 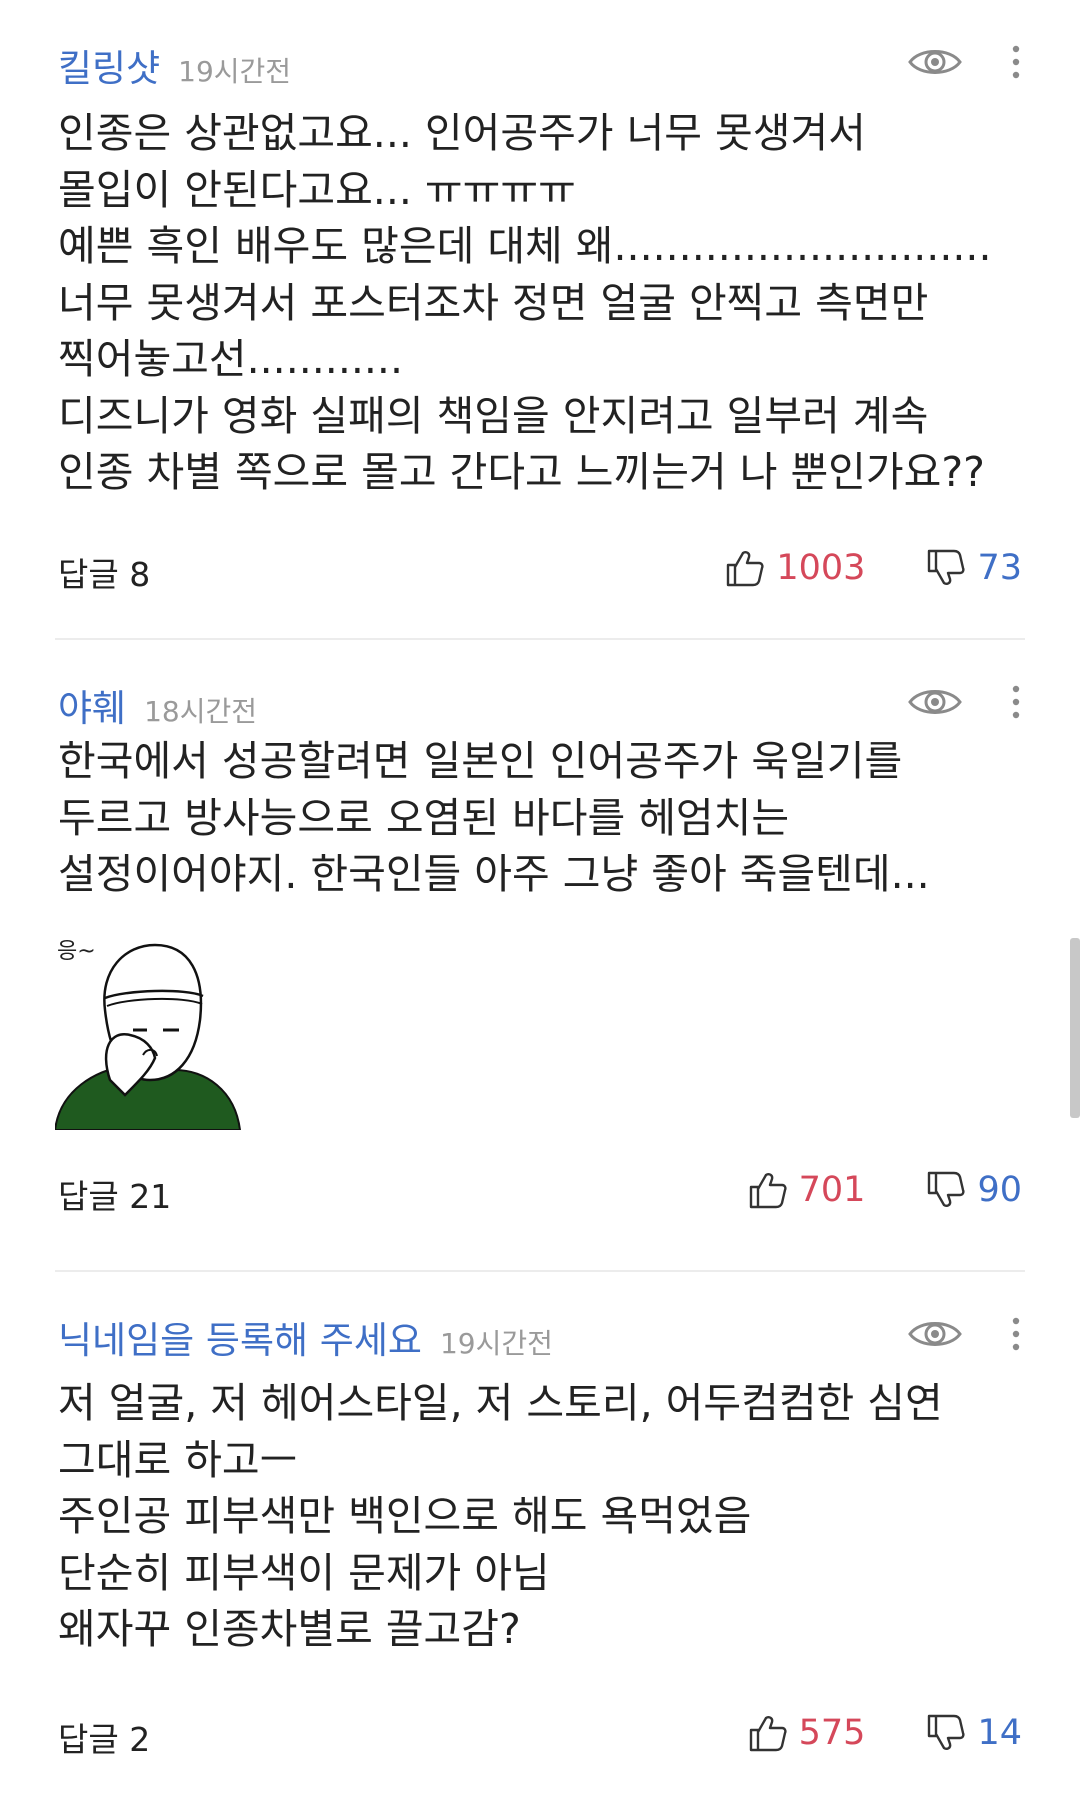 I want to click on dislike-count: 14, so click(x=999, y=1733).